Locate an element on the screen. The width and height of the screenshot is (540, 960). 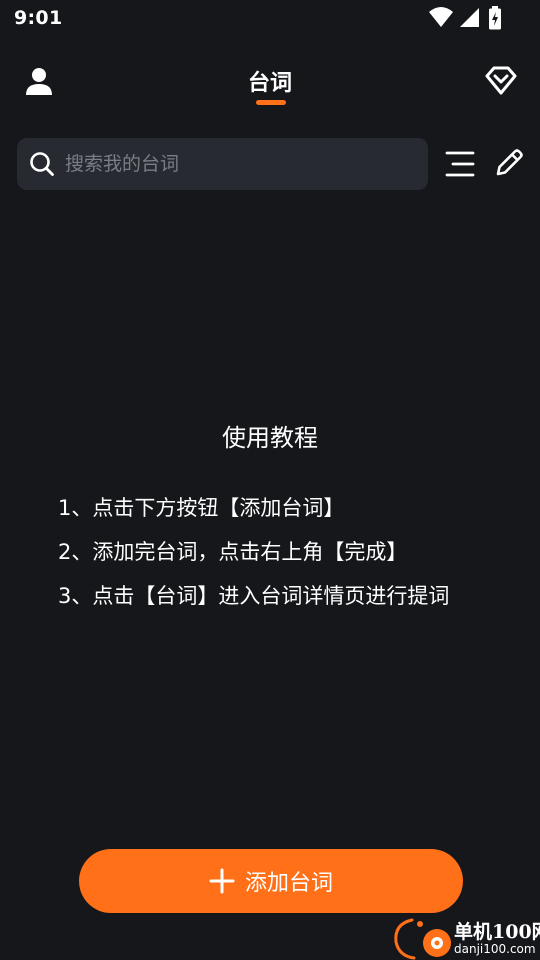
pencil-icon is located at coordinates (509, 163).